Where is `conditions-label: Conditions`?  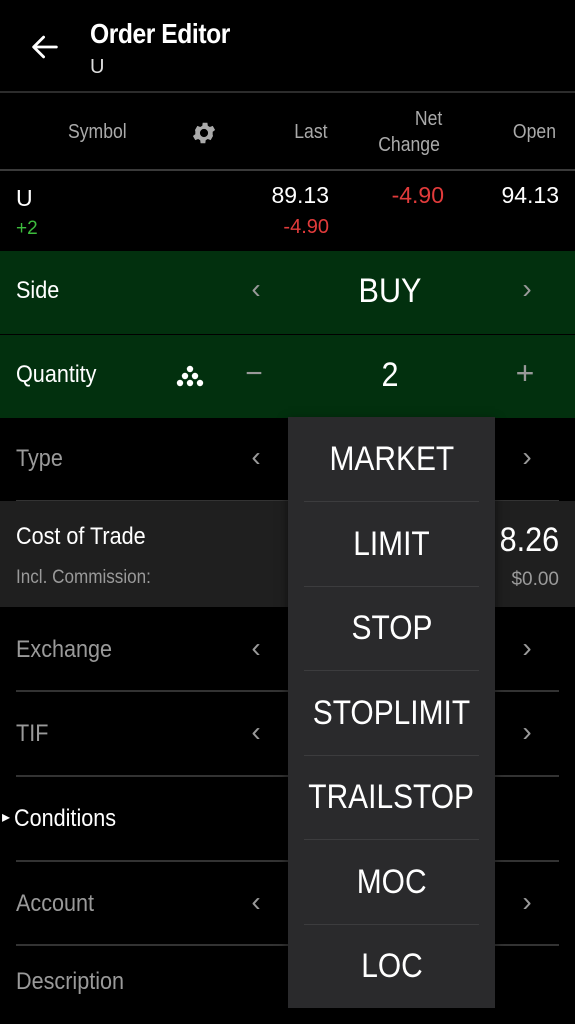 conditions-label: Conditions is located at coordinates (65, 818).